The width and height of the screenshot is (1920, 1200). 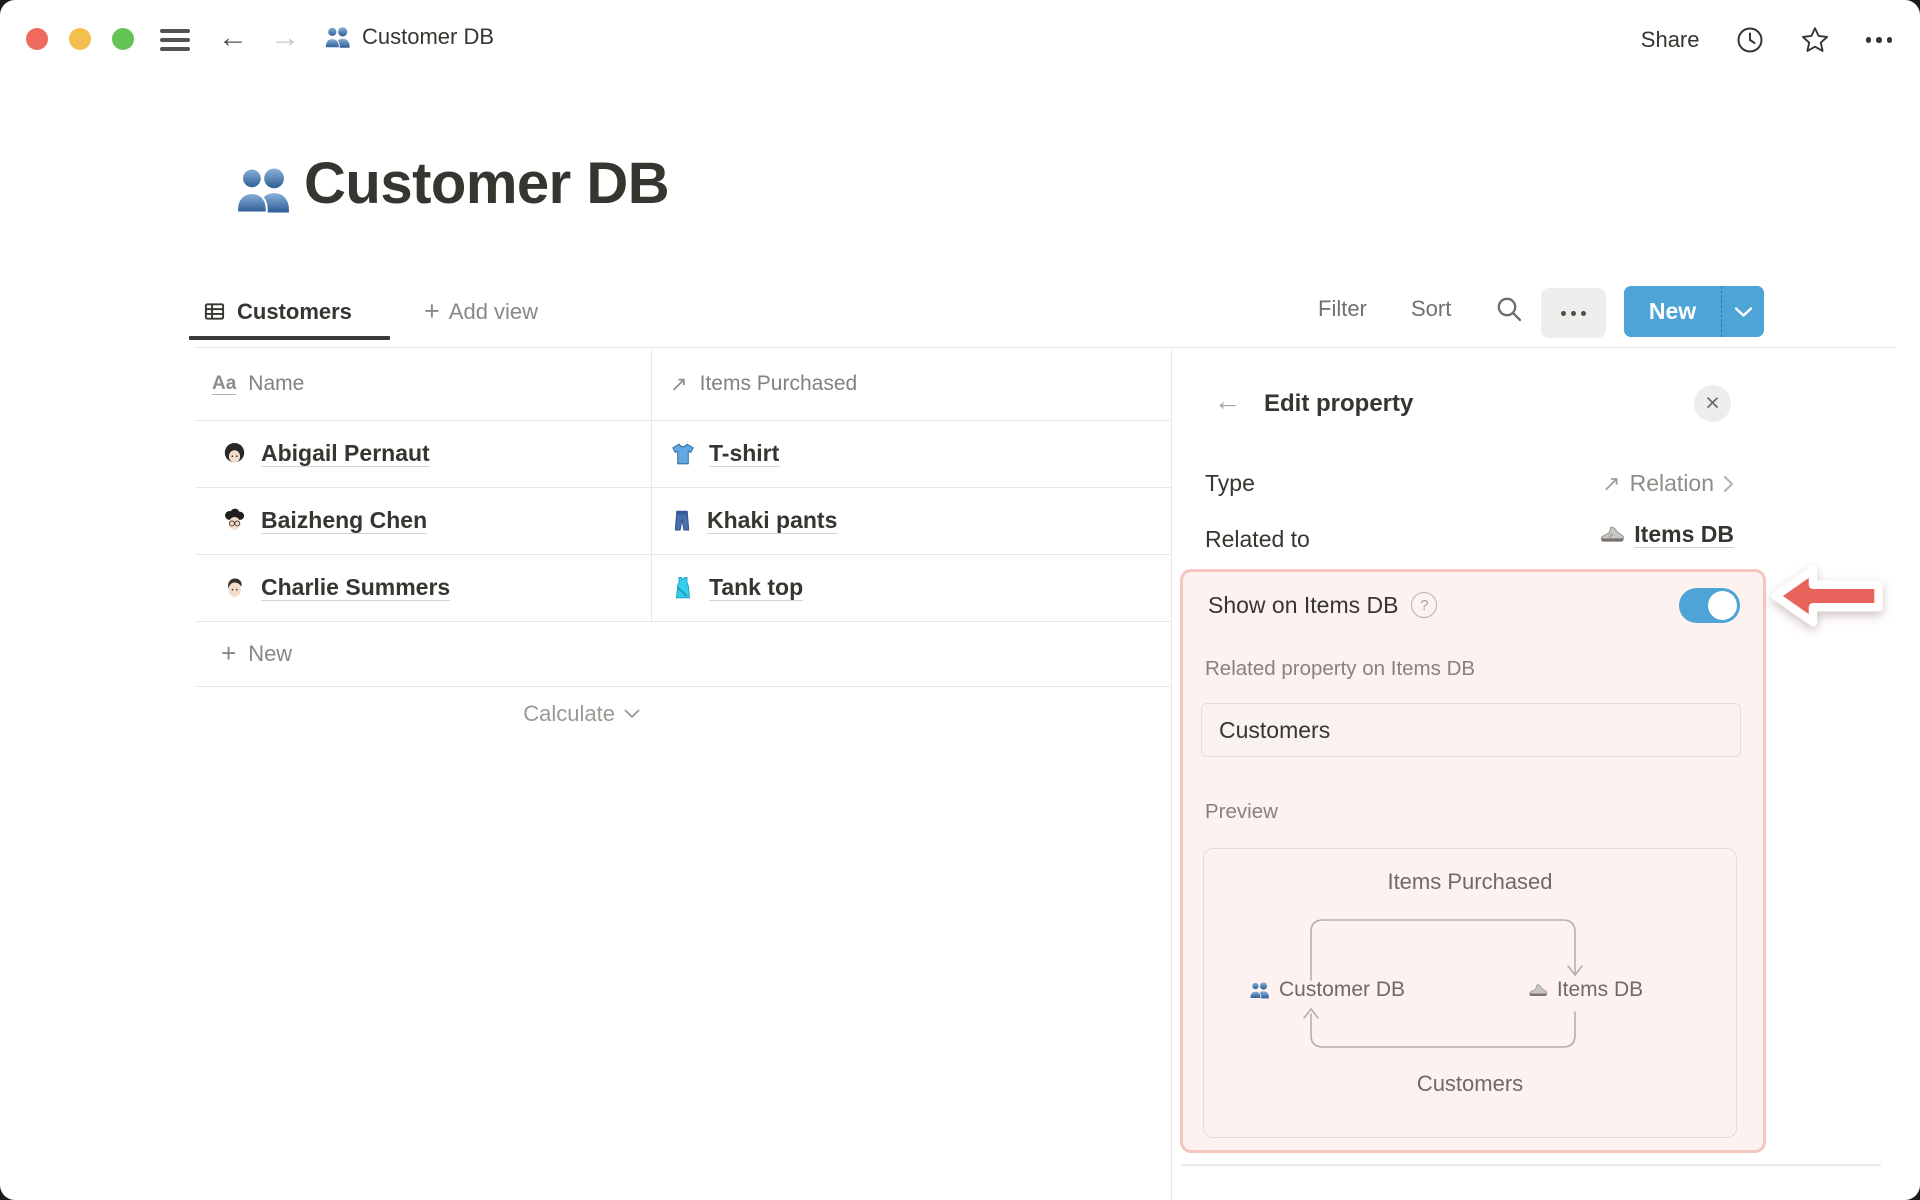 I want to click on view-options-button, so click(x=1573, y=313).